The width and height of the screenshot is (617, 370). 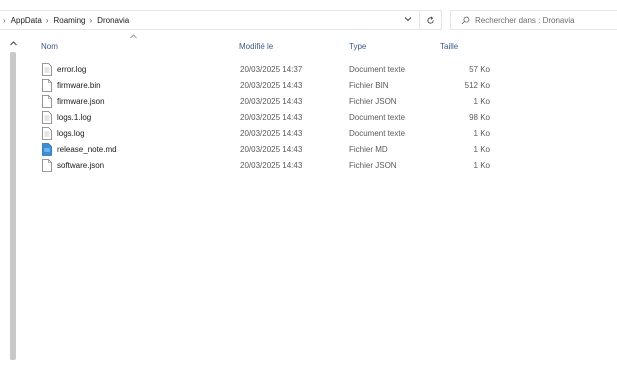 What do you see at coordinates (540, 20) in the screenshot?
I see `search-input` at bounding box center [540, 20].